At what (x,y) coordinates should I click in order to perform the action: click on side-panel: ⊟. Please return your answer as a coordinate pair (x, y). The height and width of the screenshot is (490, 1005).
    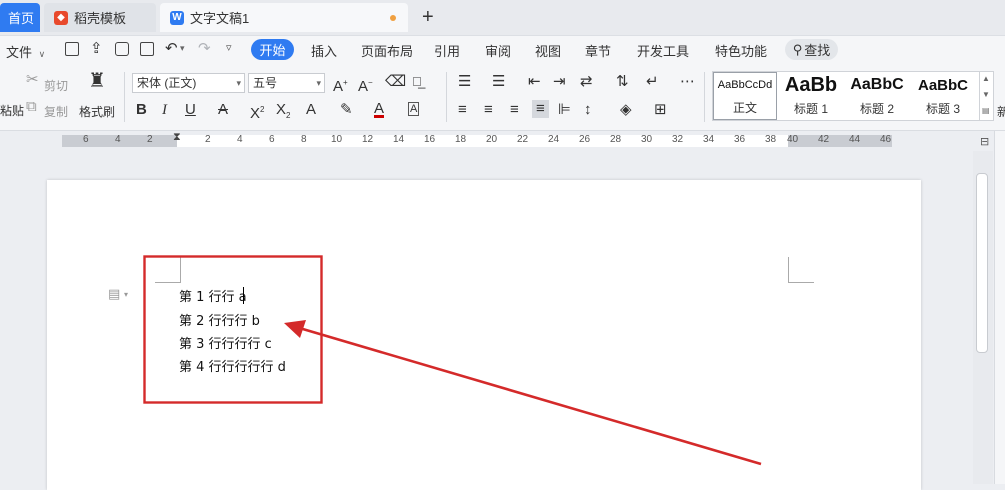
    Looking at the image, I should click on (992, 307).